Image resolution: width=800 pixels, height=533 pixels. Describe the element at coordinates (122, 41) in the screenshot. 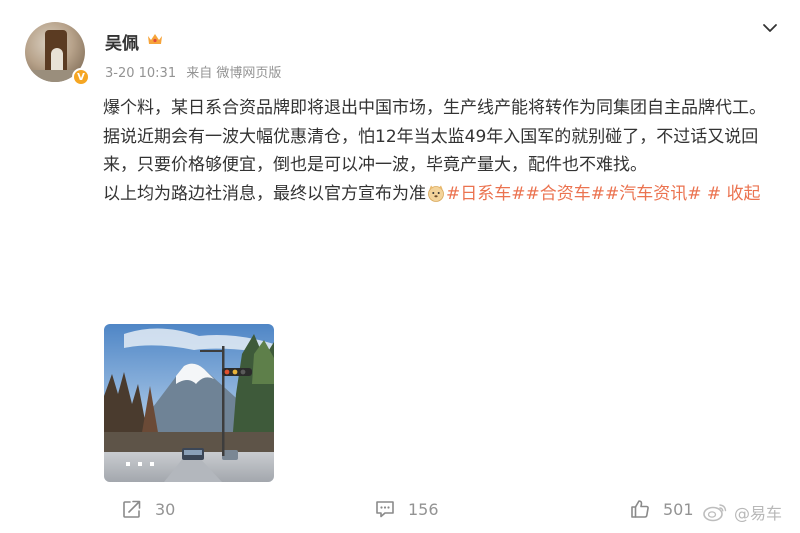

I see `author-name: 吴佩` at that location.